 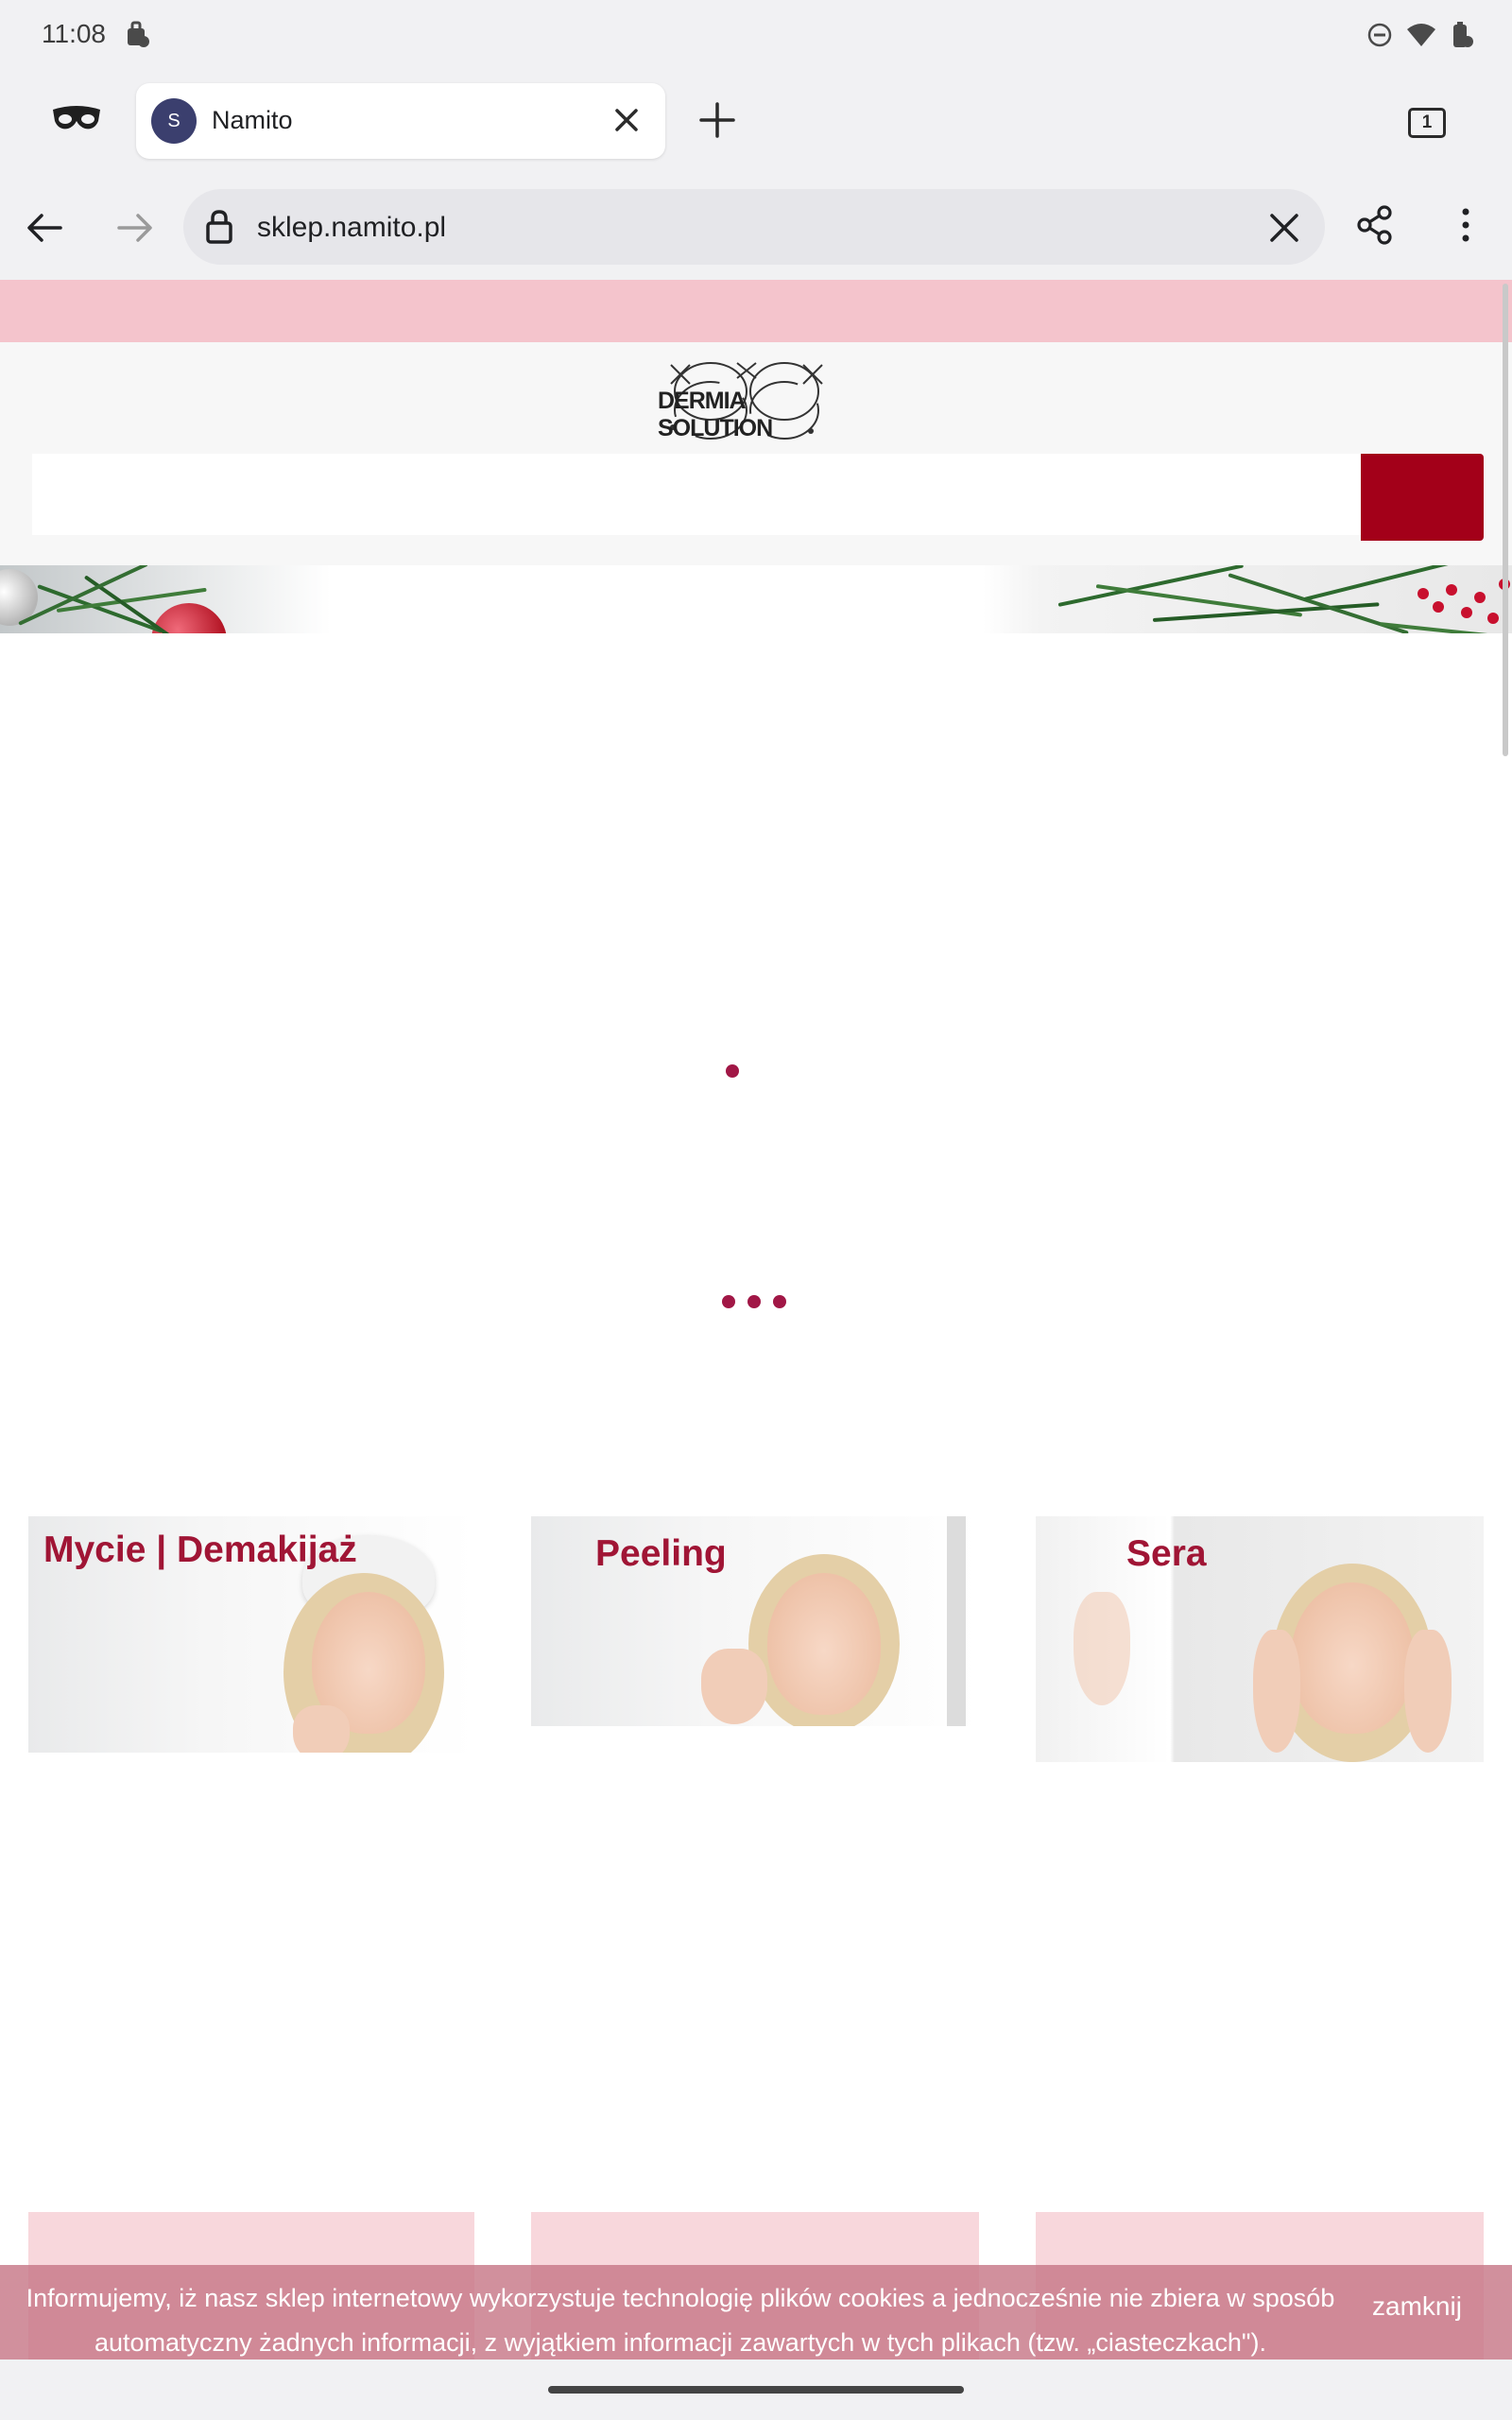 I want to click on share-icon, so click(x=1376, y=227).